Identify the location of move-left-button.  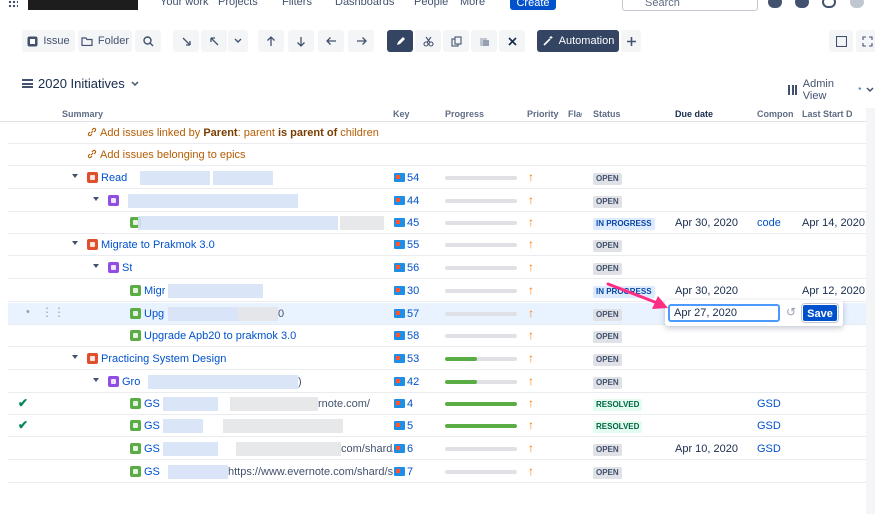
(331, 41).